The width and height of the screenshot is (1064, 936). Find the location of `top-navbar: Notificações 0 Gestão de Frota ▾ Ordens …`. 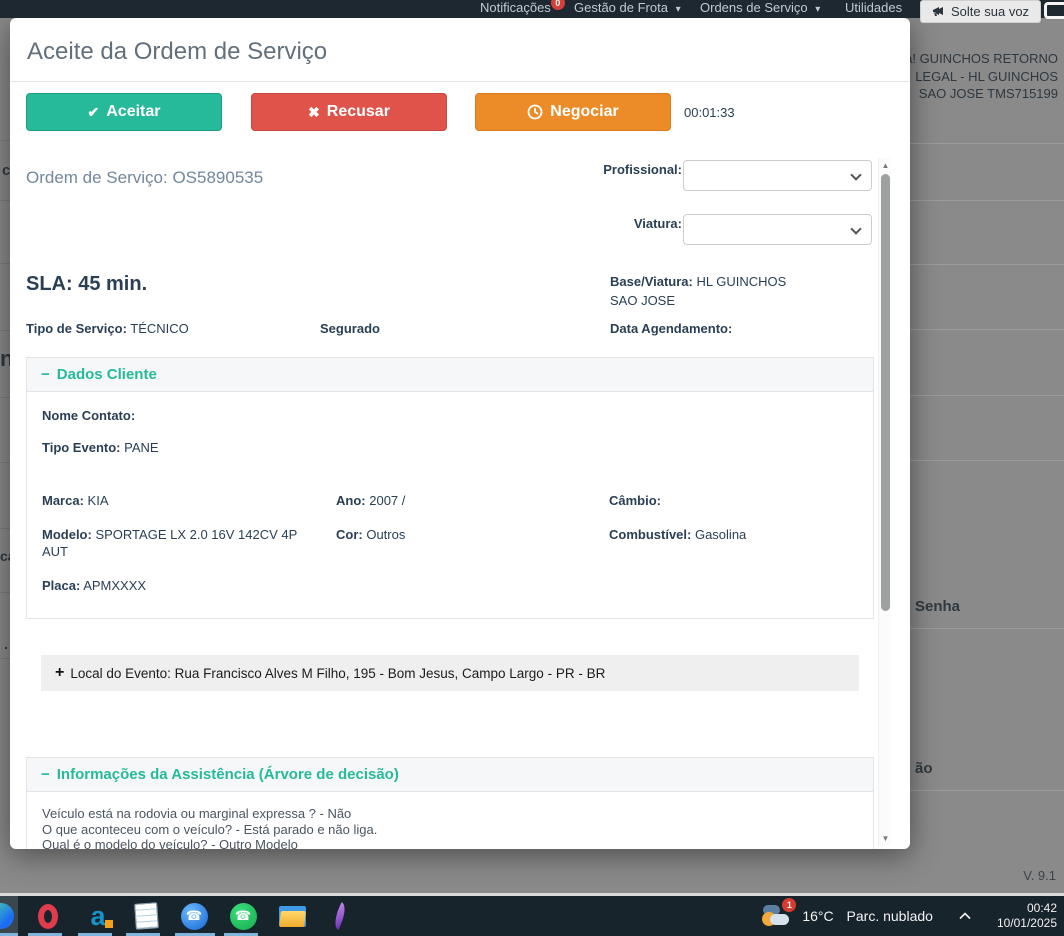

top-navbar: Notificações 0 Gestão de Frota ▾ Ordens … is located at coordinates (532, 11).